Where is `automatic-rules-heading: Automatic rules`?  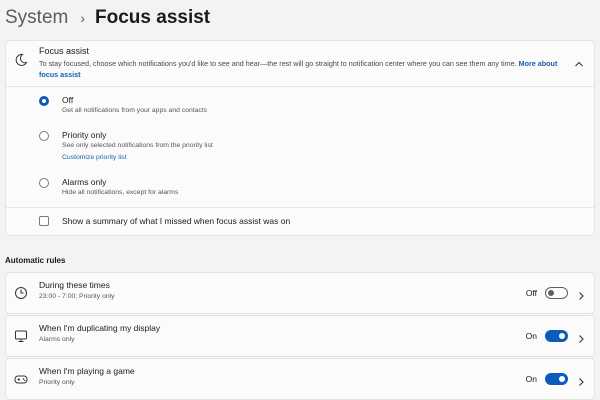
automatic-rules-heading: Automatic rules is located at coordinates (35, 260).